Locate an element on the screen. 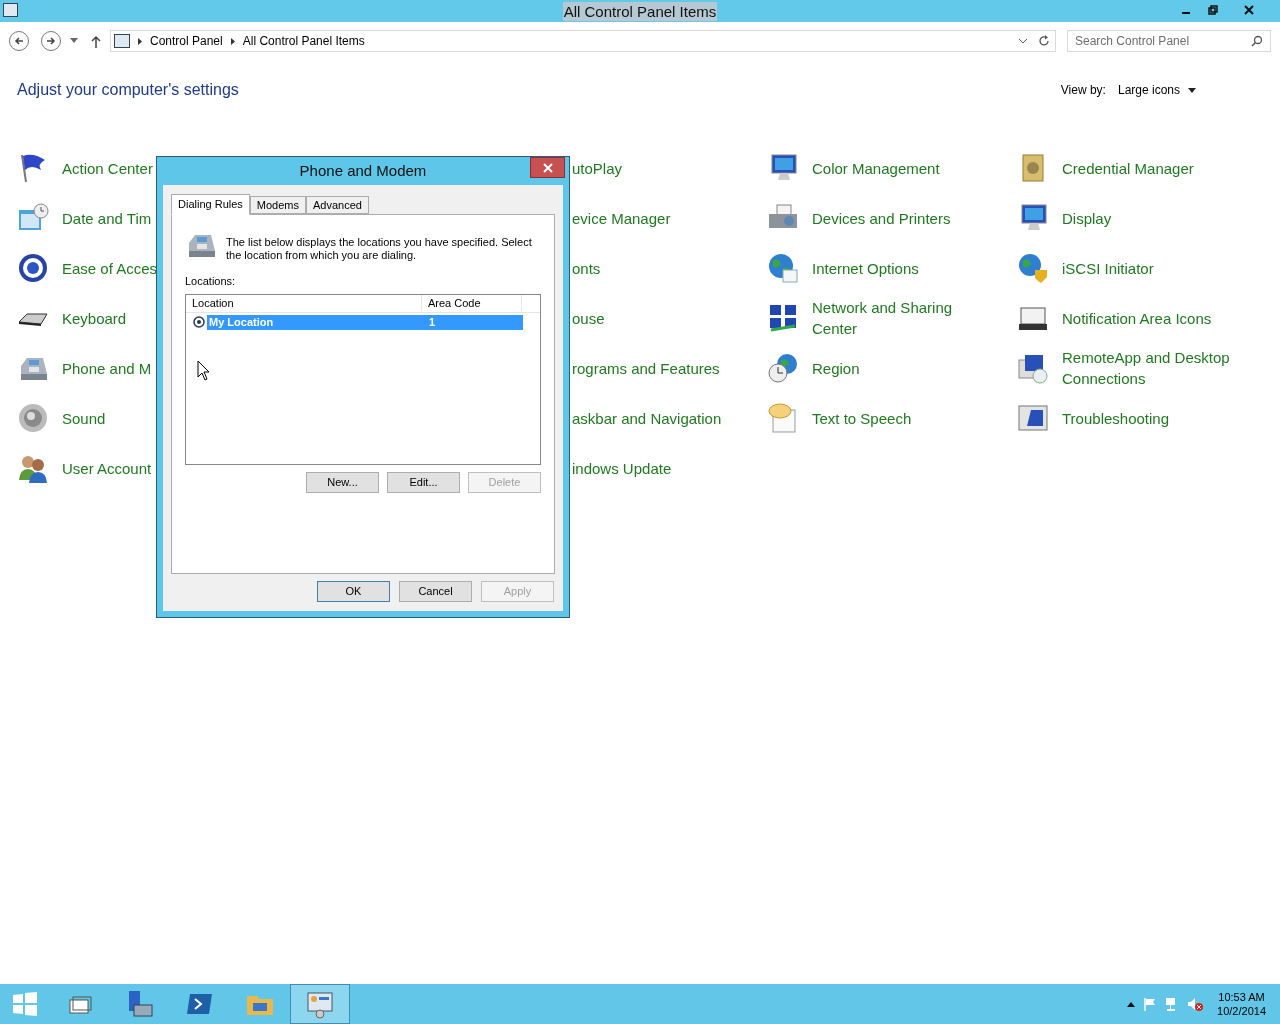 This screenshot has width=1280, height=1024. view-dropdown: Large icons is located at coordinates (1156, 90).